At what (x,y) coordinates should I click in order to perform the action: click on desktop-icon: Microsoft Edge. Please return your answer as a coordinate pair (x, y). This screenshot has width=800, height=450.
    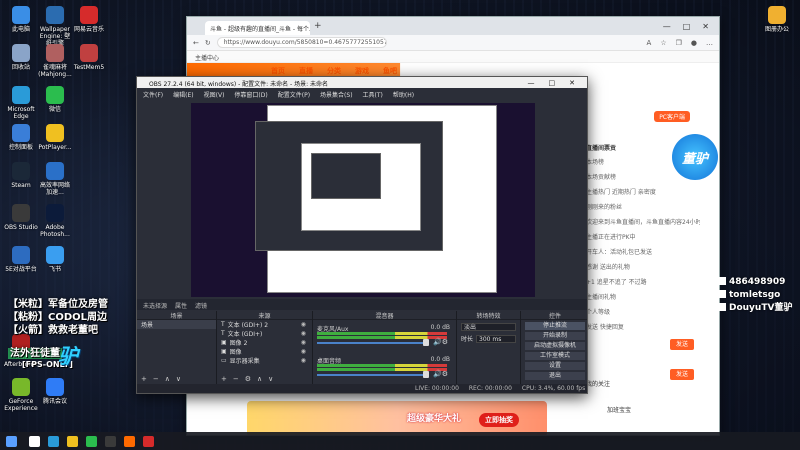
    Looking at the image, I should click on (21, 103).